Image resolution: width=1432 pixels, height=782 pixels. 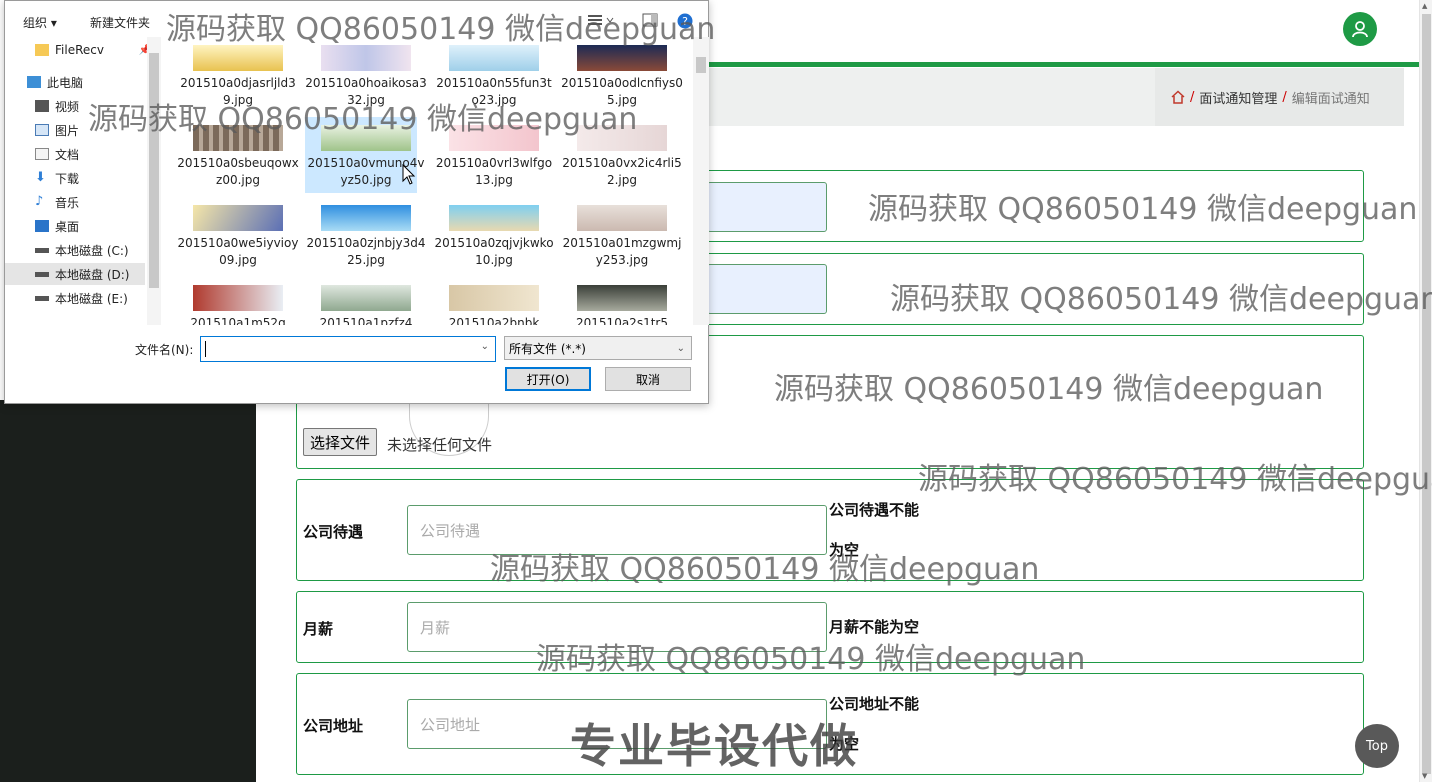 I want to click on documents-icon, so click(x=42, y=154).